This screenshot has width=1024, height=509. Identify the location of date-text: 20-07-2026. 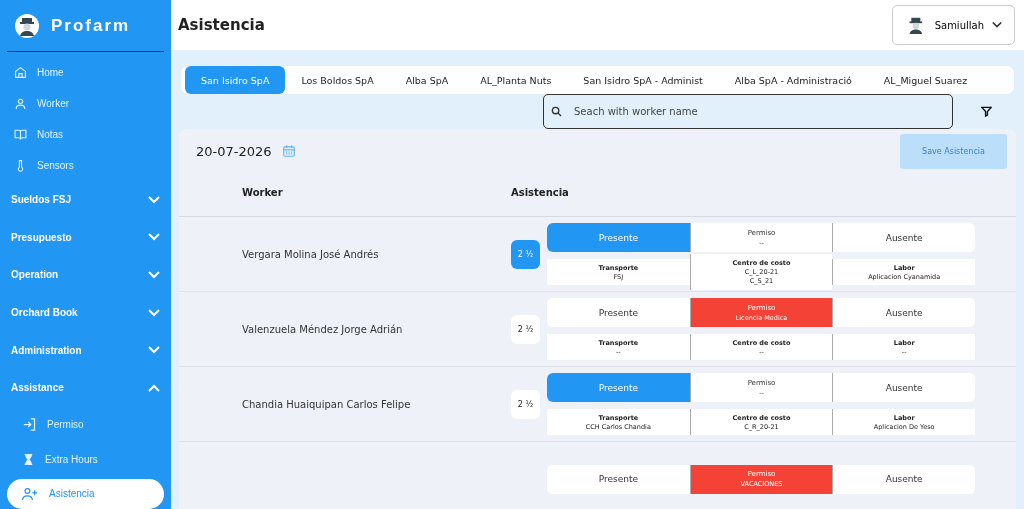
(234, 151).